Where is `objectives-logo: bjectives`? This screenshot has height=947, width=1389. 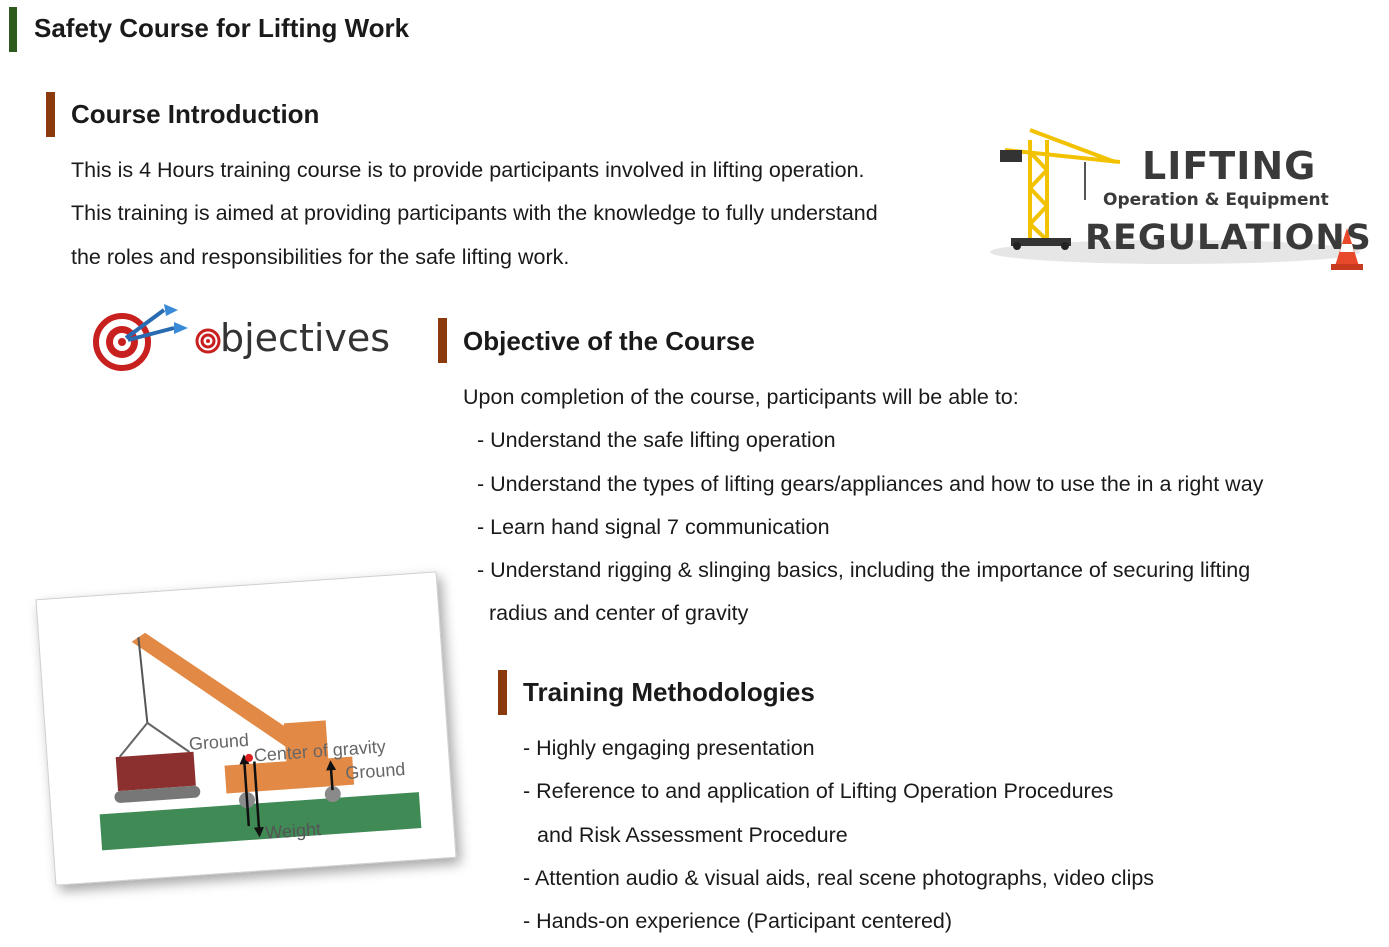
objectives-logo: bjectives is located at coordinates (242, 340).